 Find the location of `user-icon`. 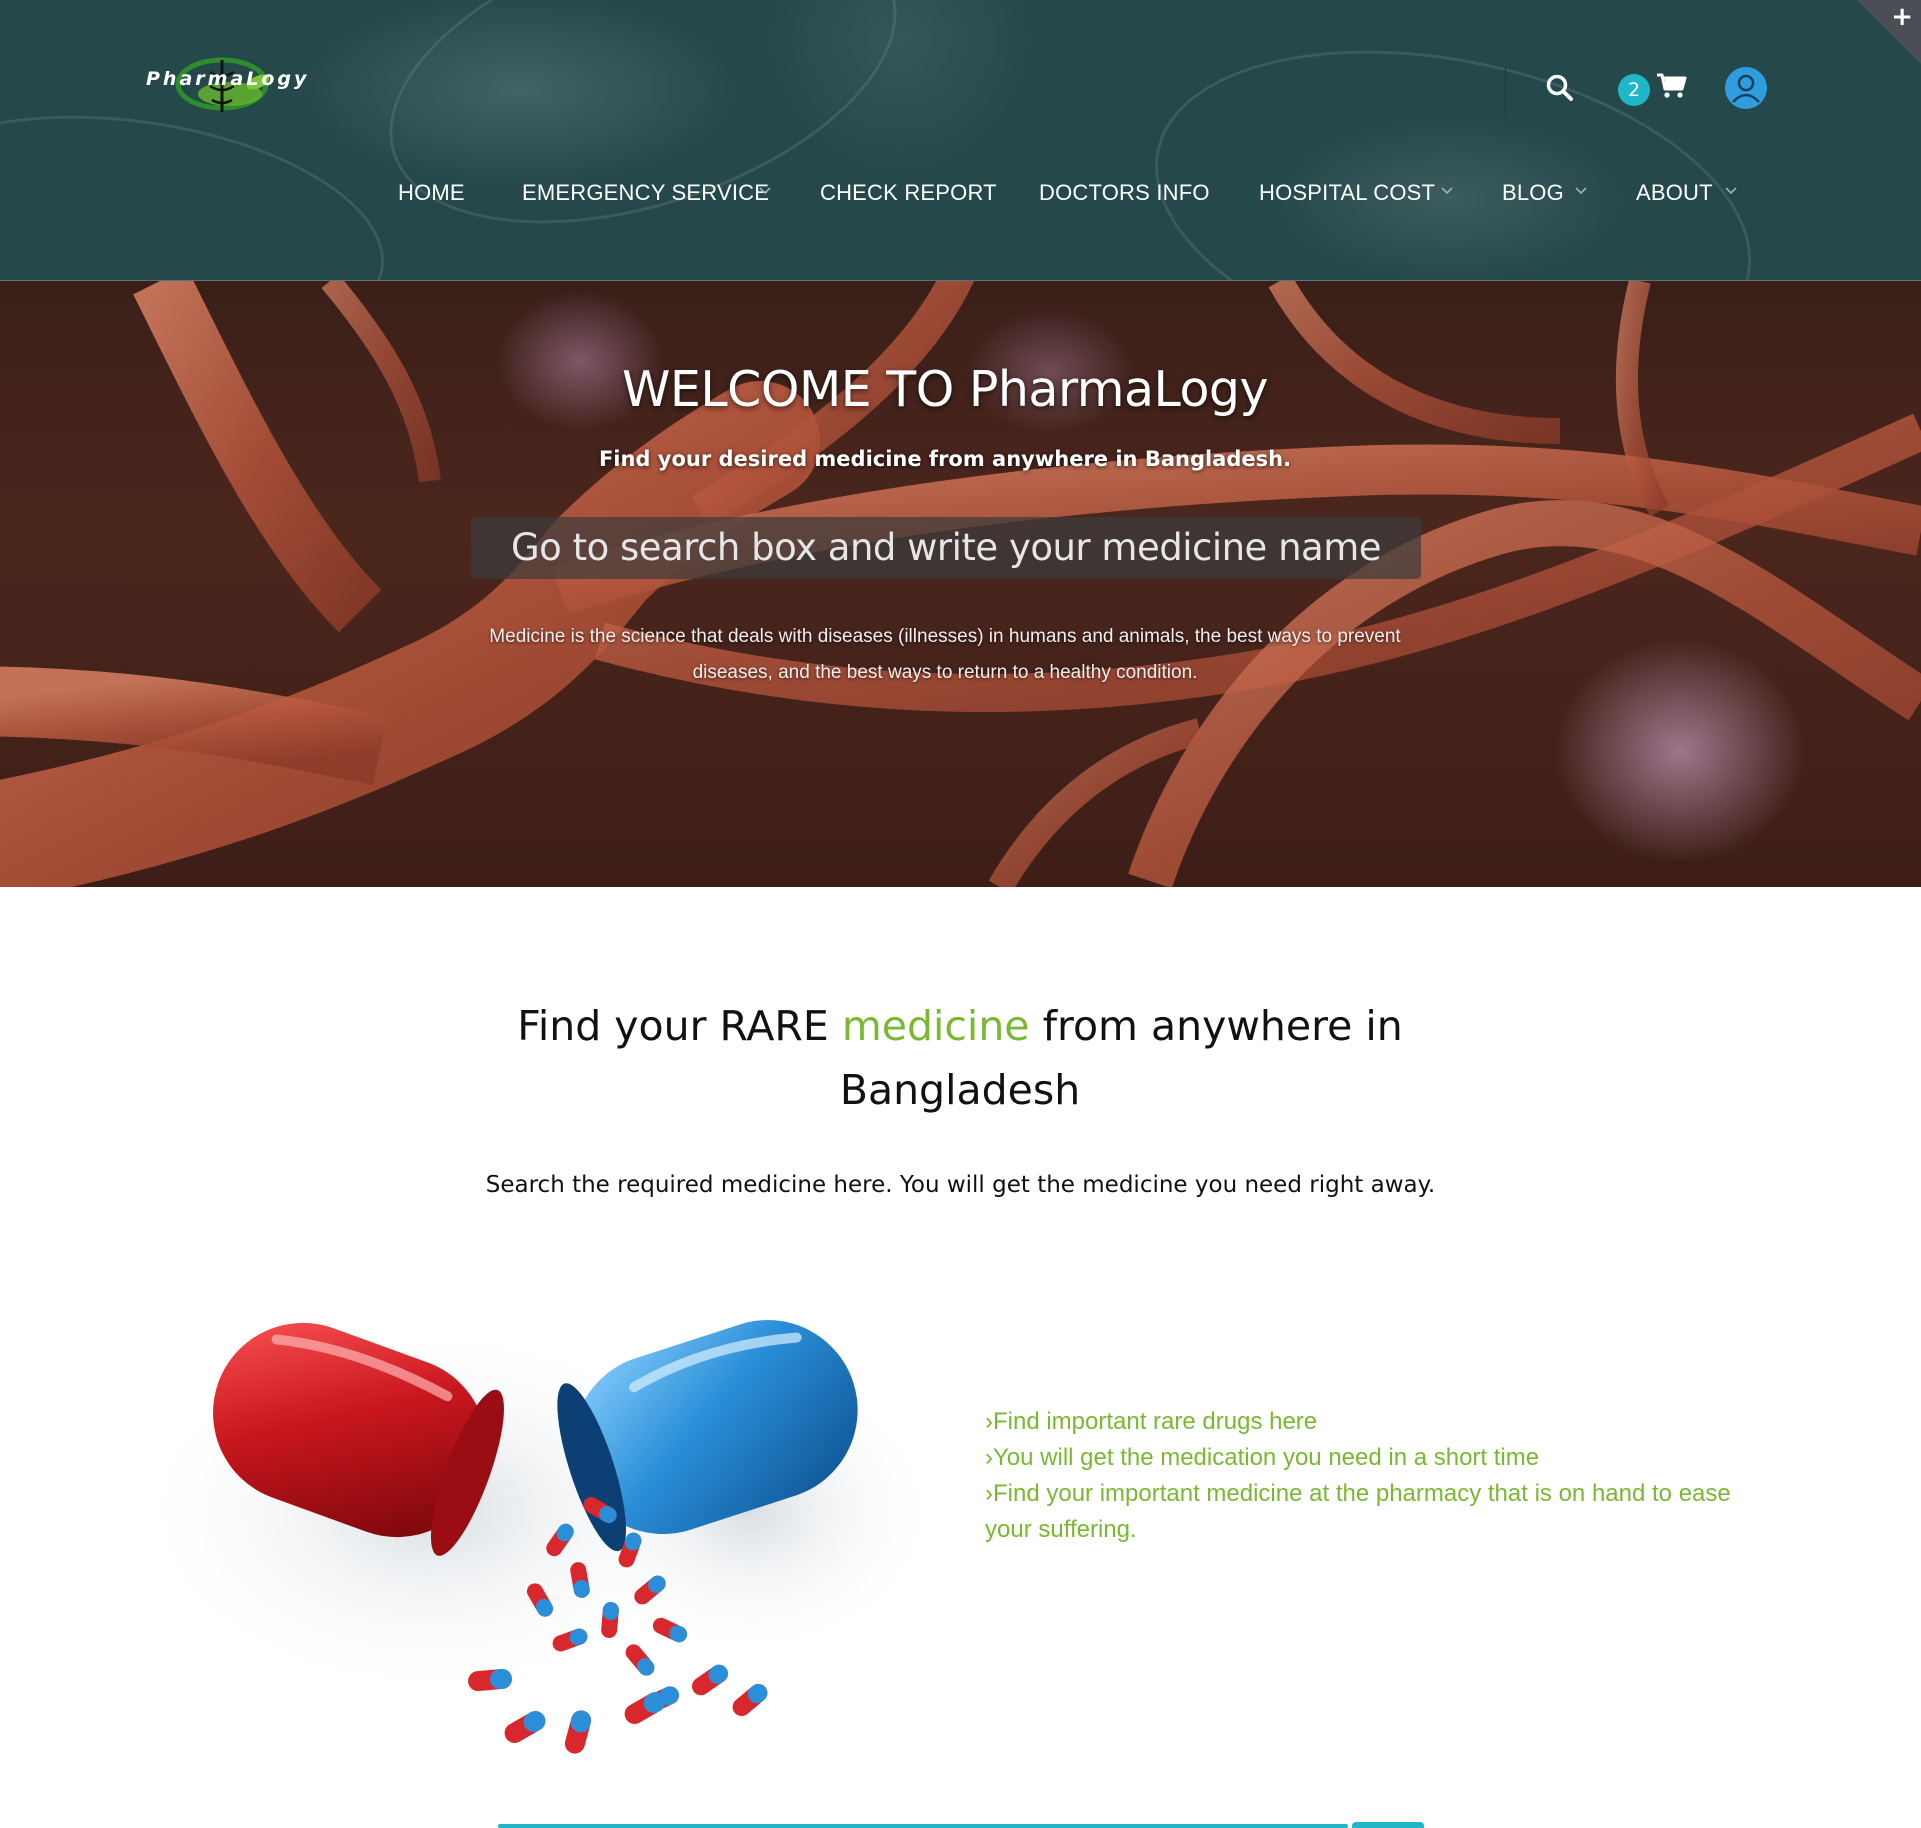

user-icon is located at coordinates (1746, 88).